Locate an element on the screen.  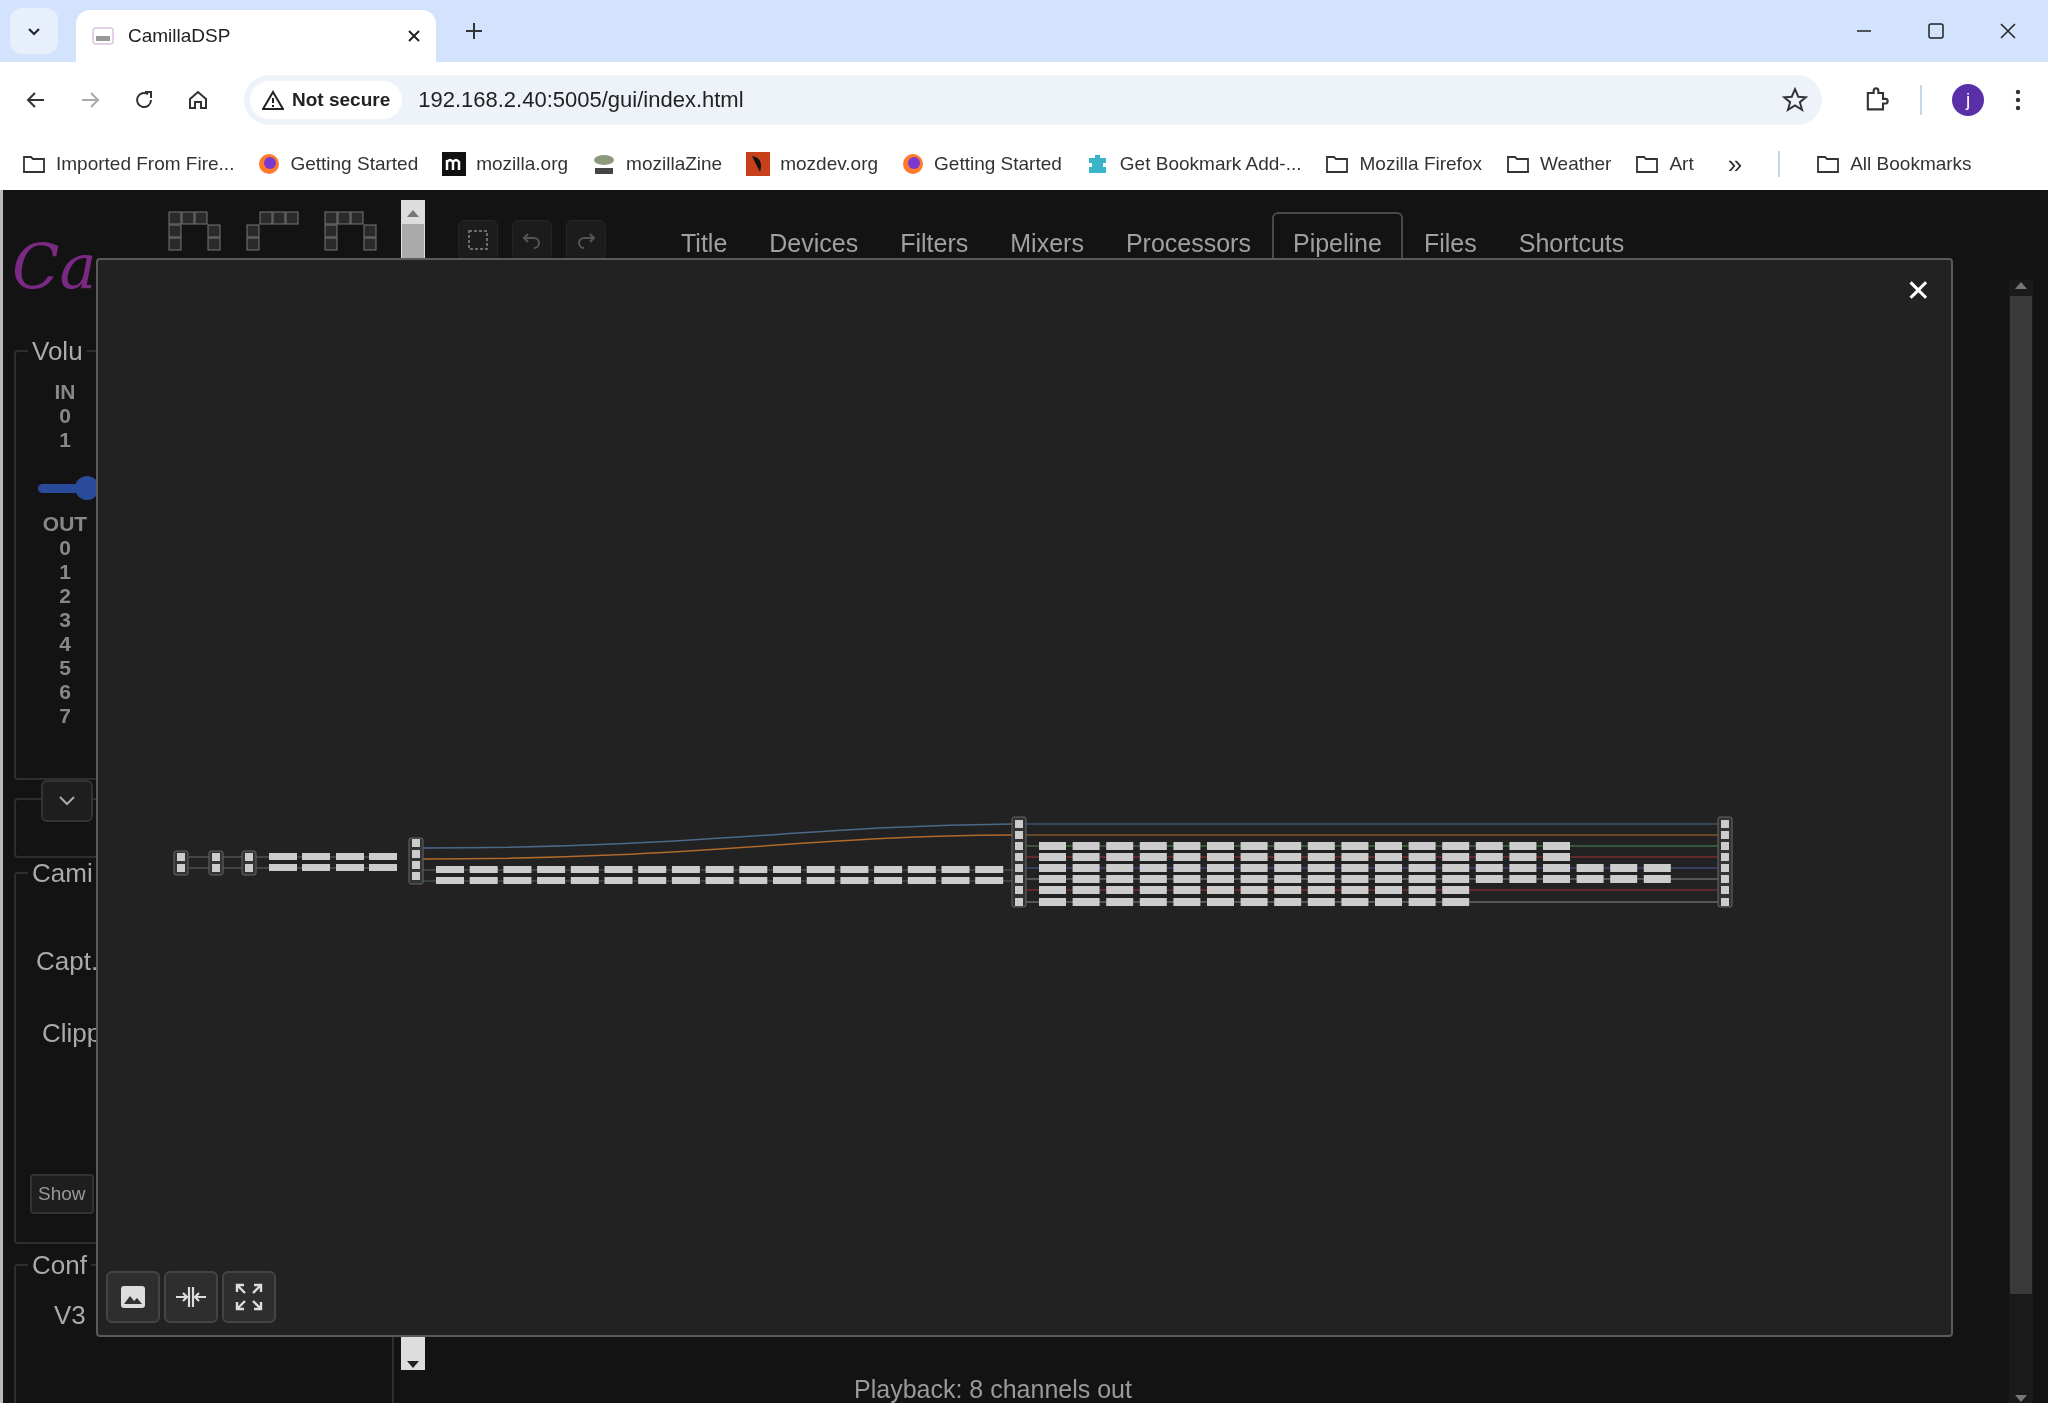
tab-title: CamillaDSP is located at coordinates (180, 36).